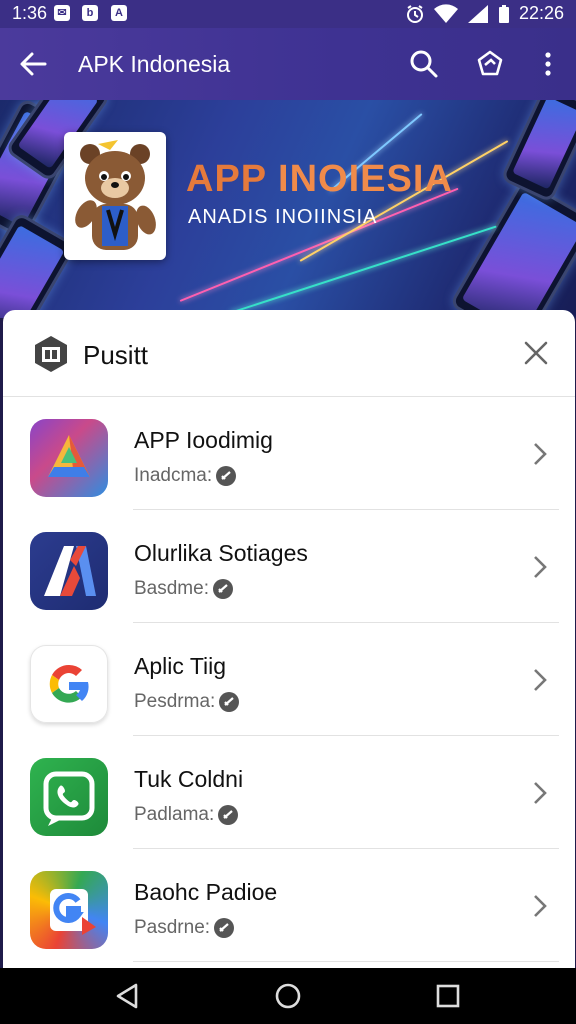 This screenshot has width=576, height=1024. Describe the element at coordinates (203, 440) in the screenshot. I see `app-name: APP Ioodimig` at that location.